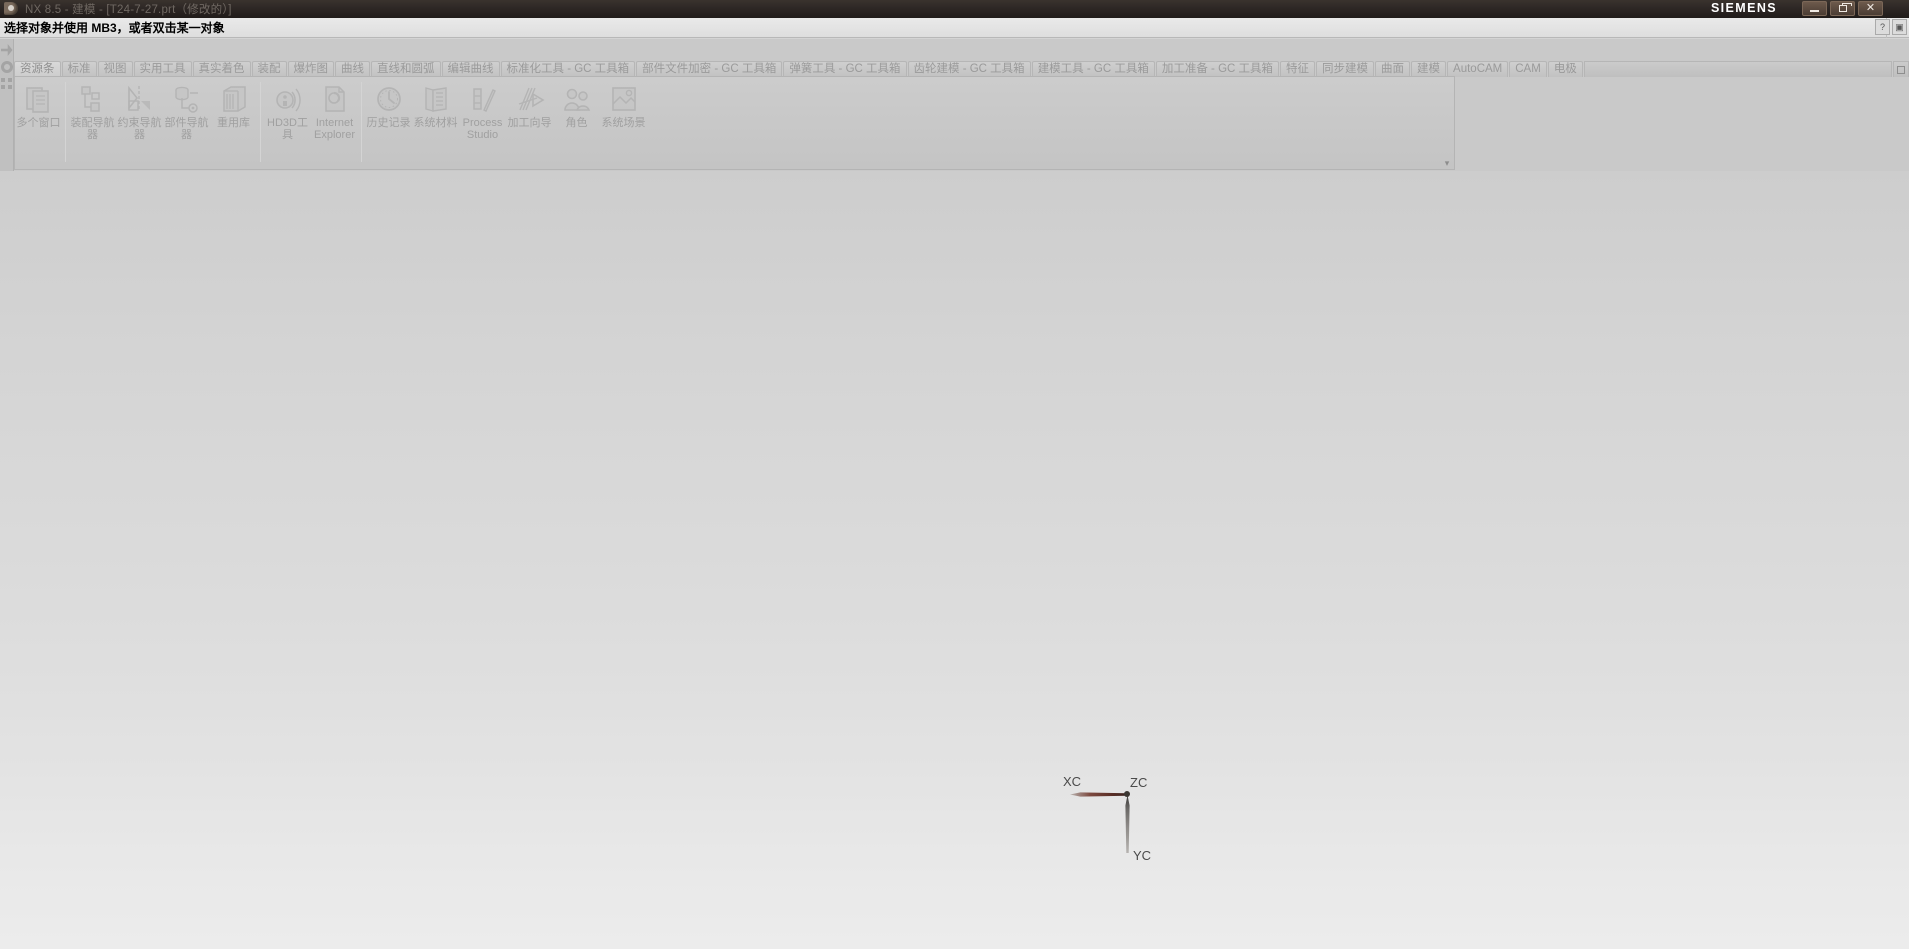  Describe the element at coordinates (482, 129) in the screenshot. I see `toolbar-button-label: Process Studio` at that location.